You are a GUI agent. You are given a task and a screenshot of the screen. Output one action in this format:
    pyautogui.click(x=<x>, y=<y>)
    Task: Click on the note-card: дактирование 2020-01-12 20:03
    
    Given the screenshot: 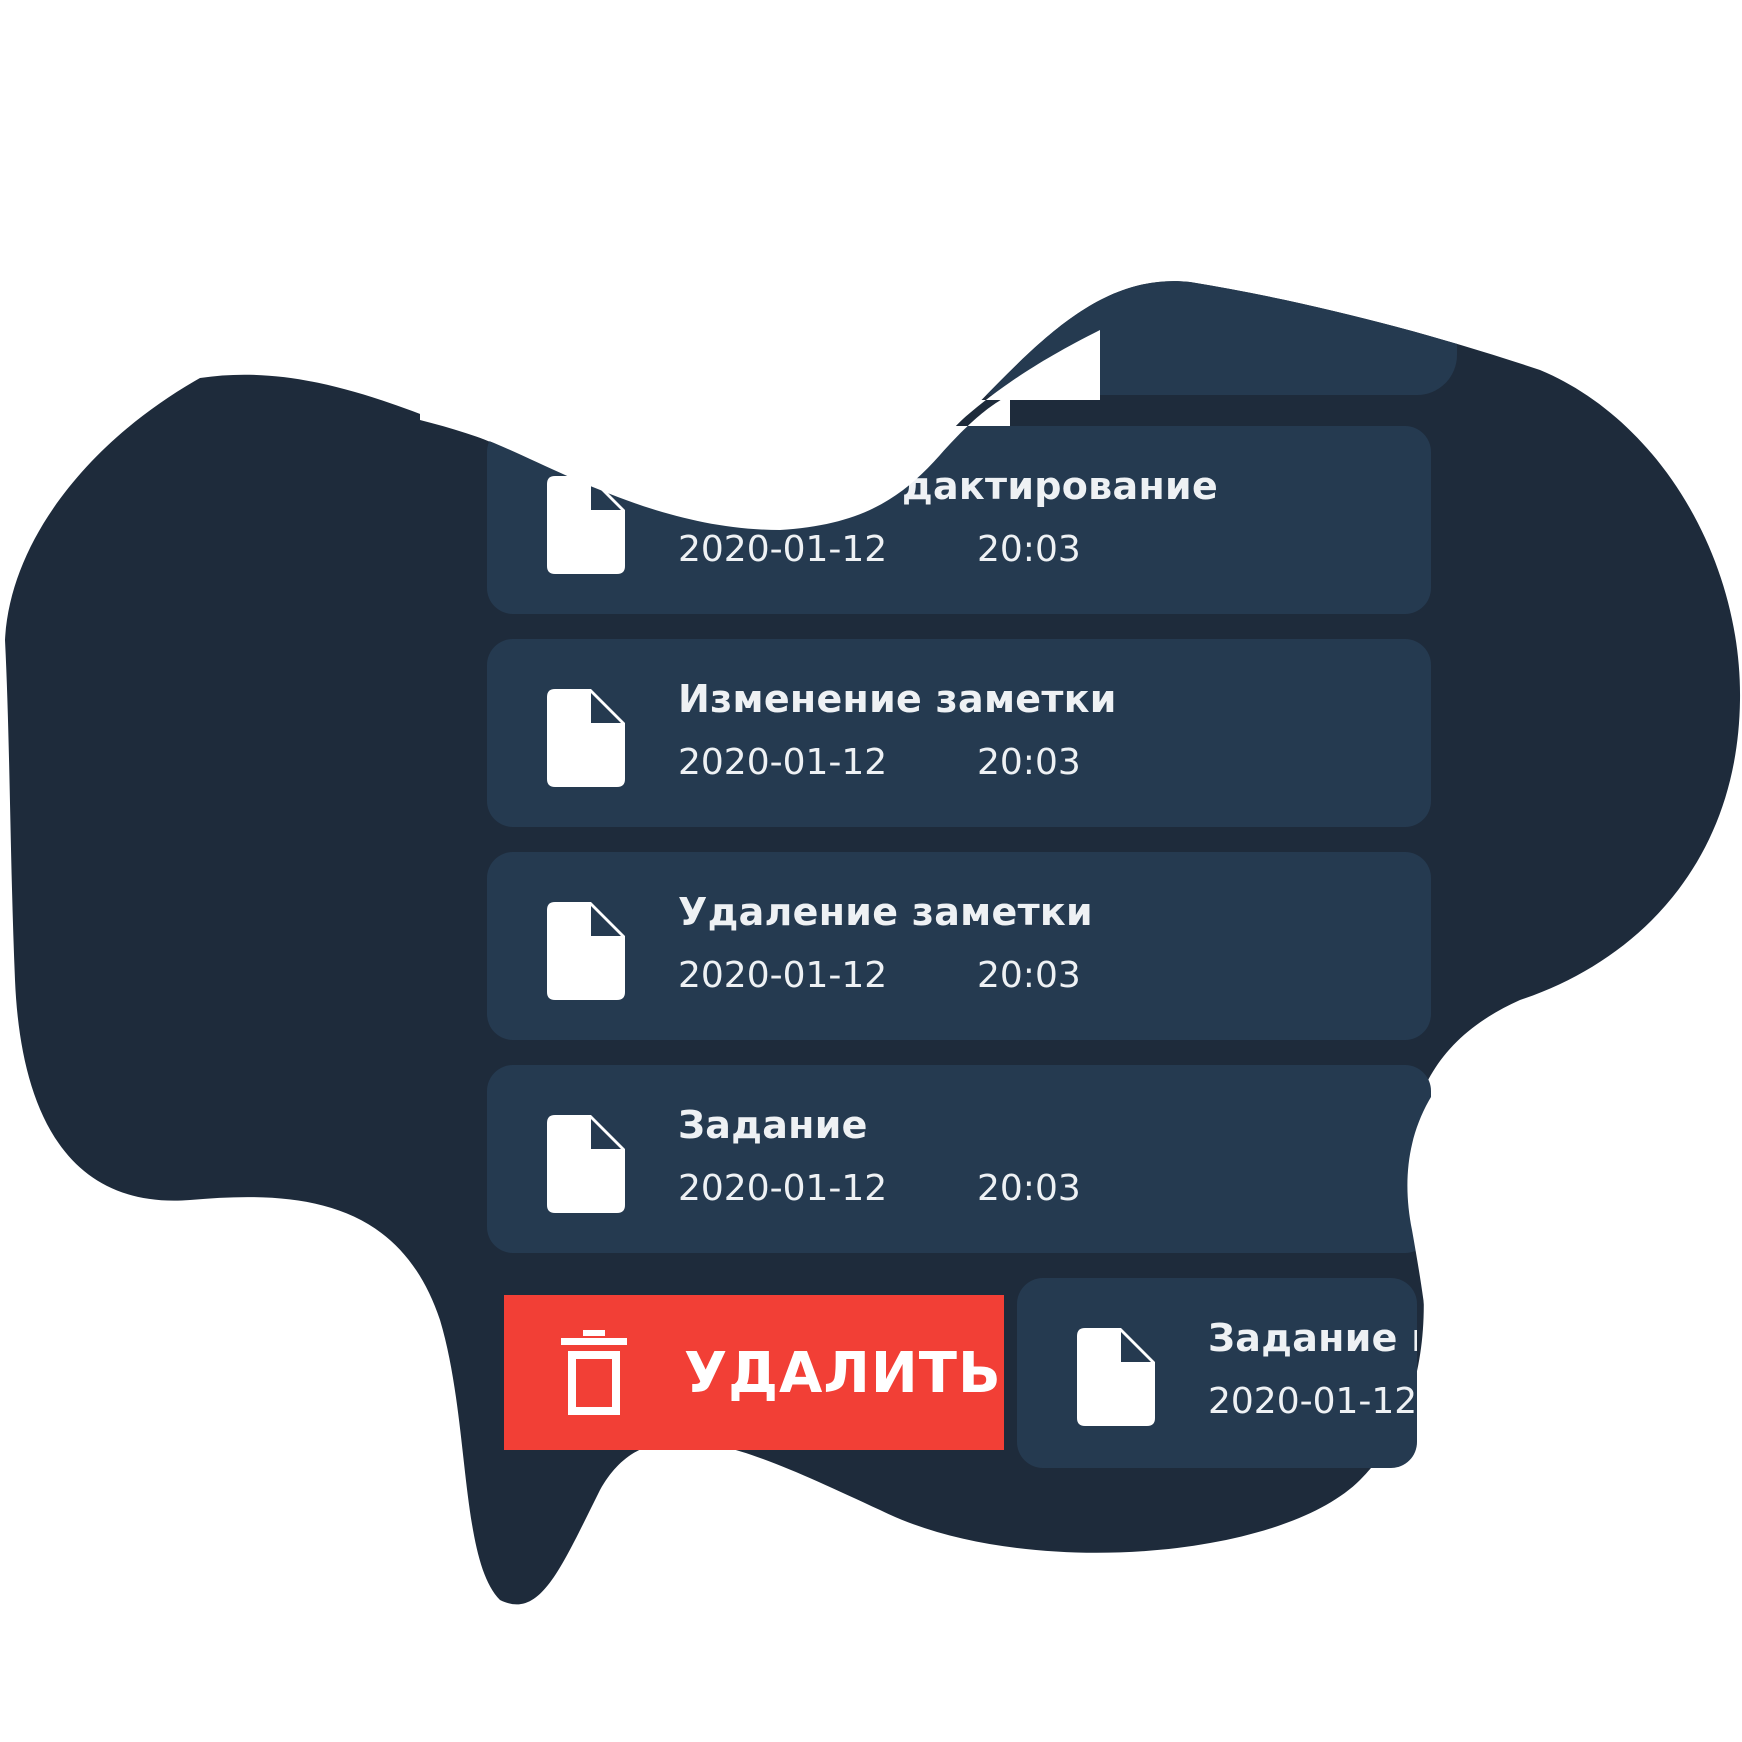 What is the action you would take?
    pyautogui.click(x=959, y=520)
    